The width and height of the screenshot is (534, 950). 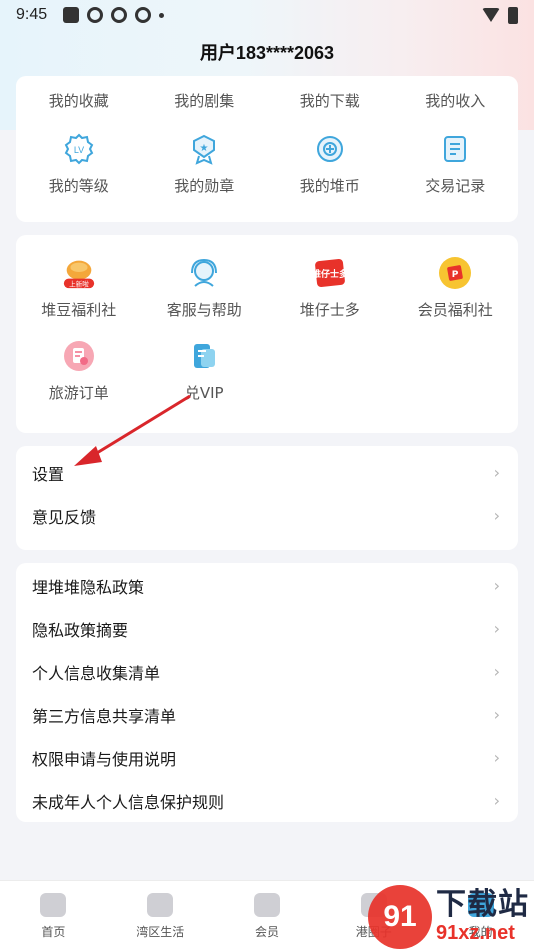 I want to click on service-travel-order: 旅游订单, so click(x=79, y=370).